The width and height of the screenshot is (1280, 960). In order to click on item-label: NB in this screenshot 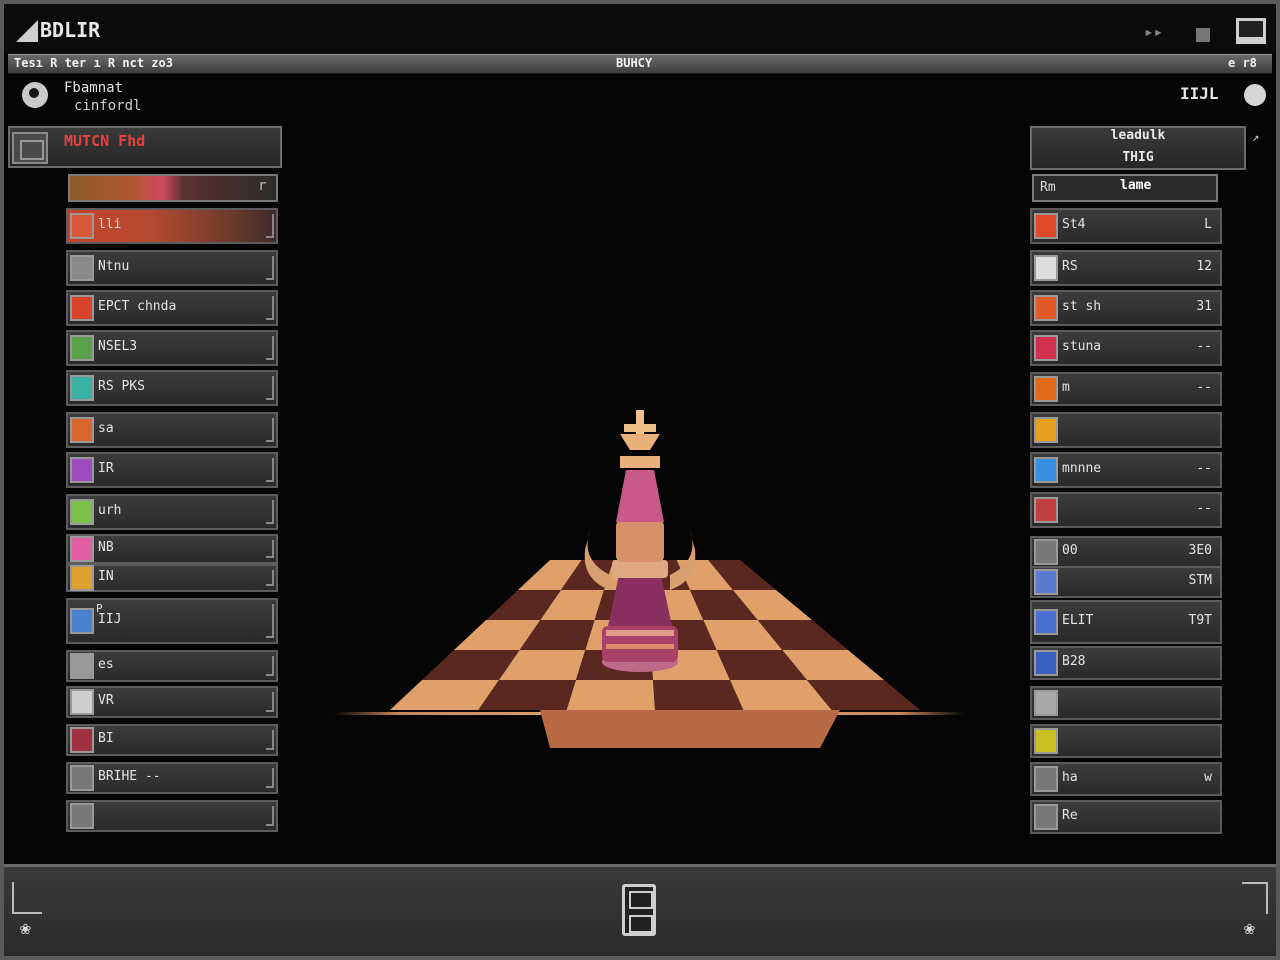, I will do `click(106, 547)`.